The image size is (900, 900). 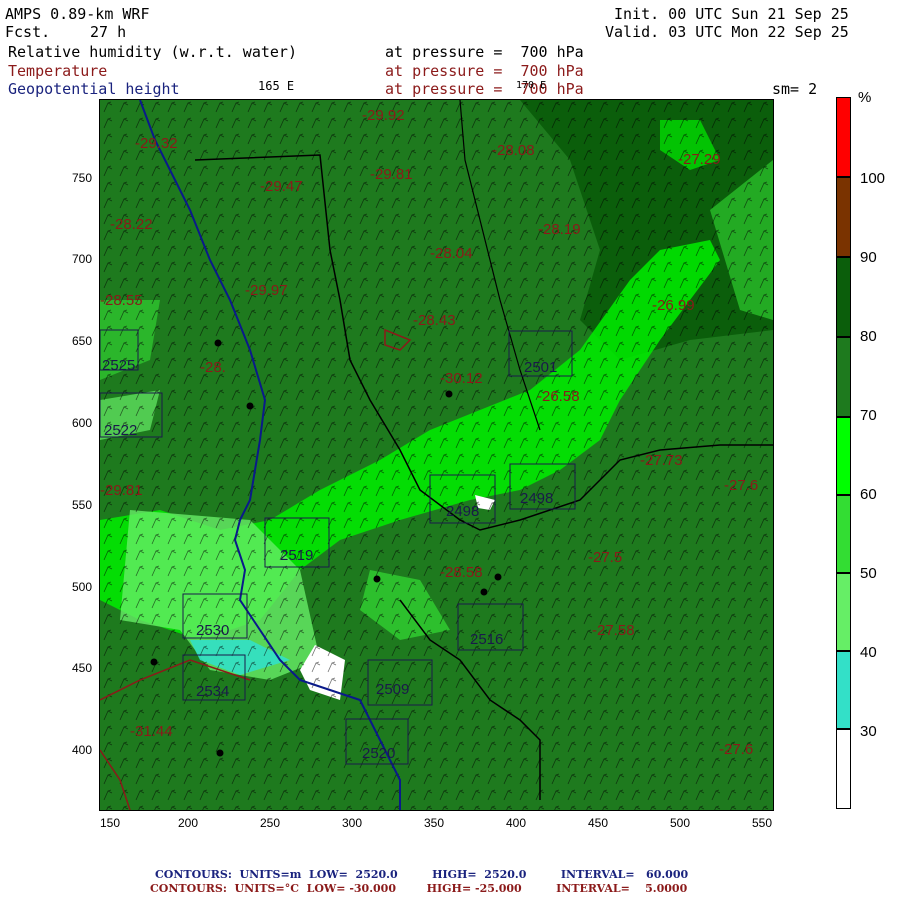 I want to click on y-tick: 650, so click(x=81, y=341).